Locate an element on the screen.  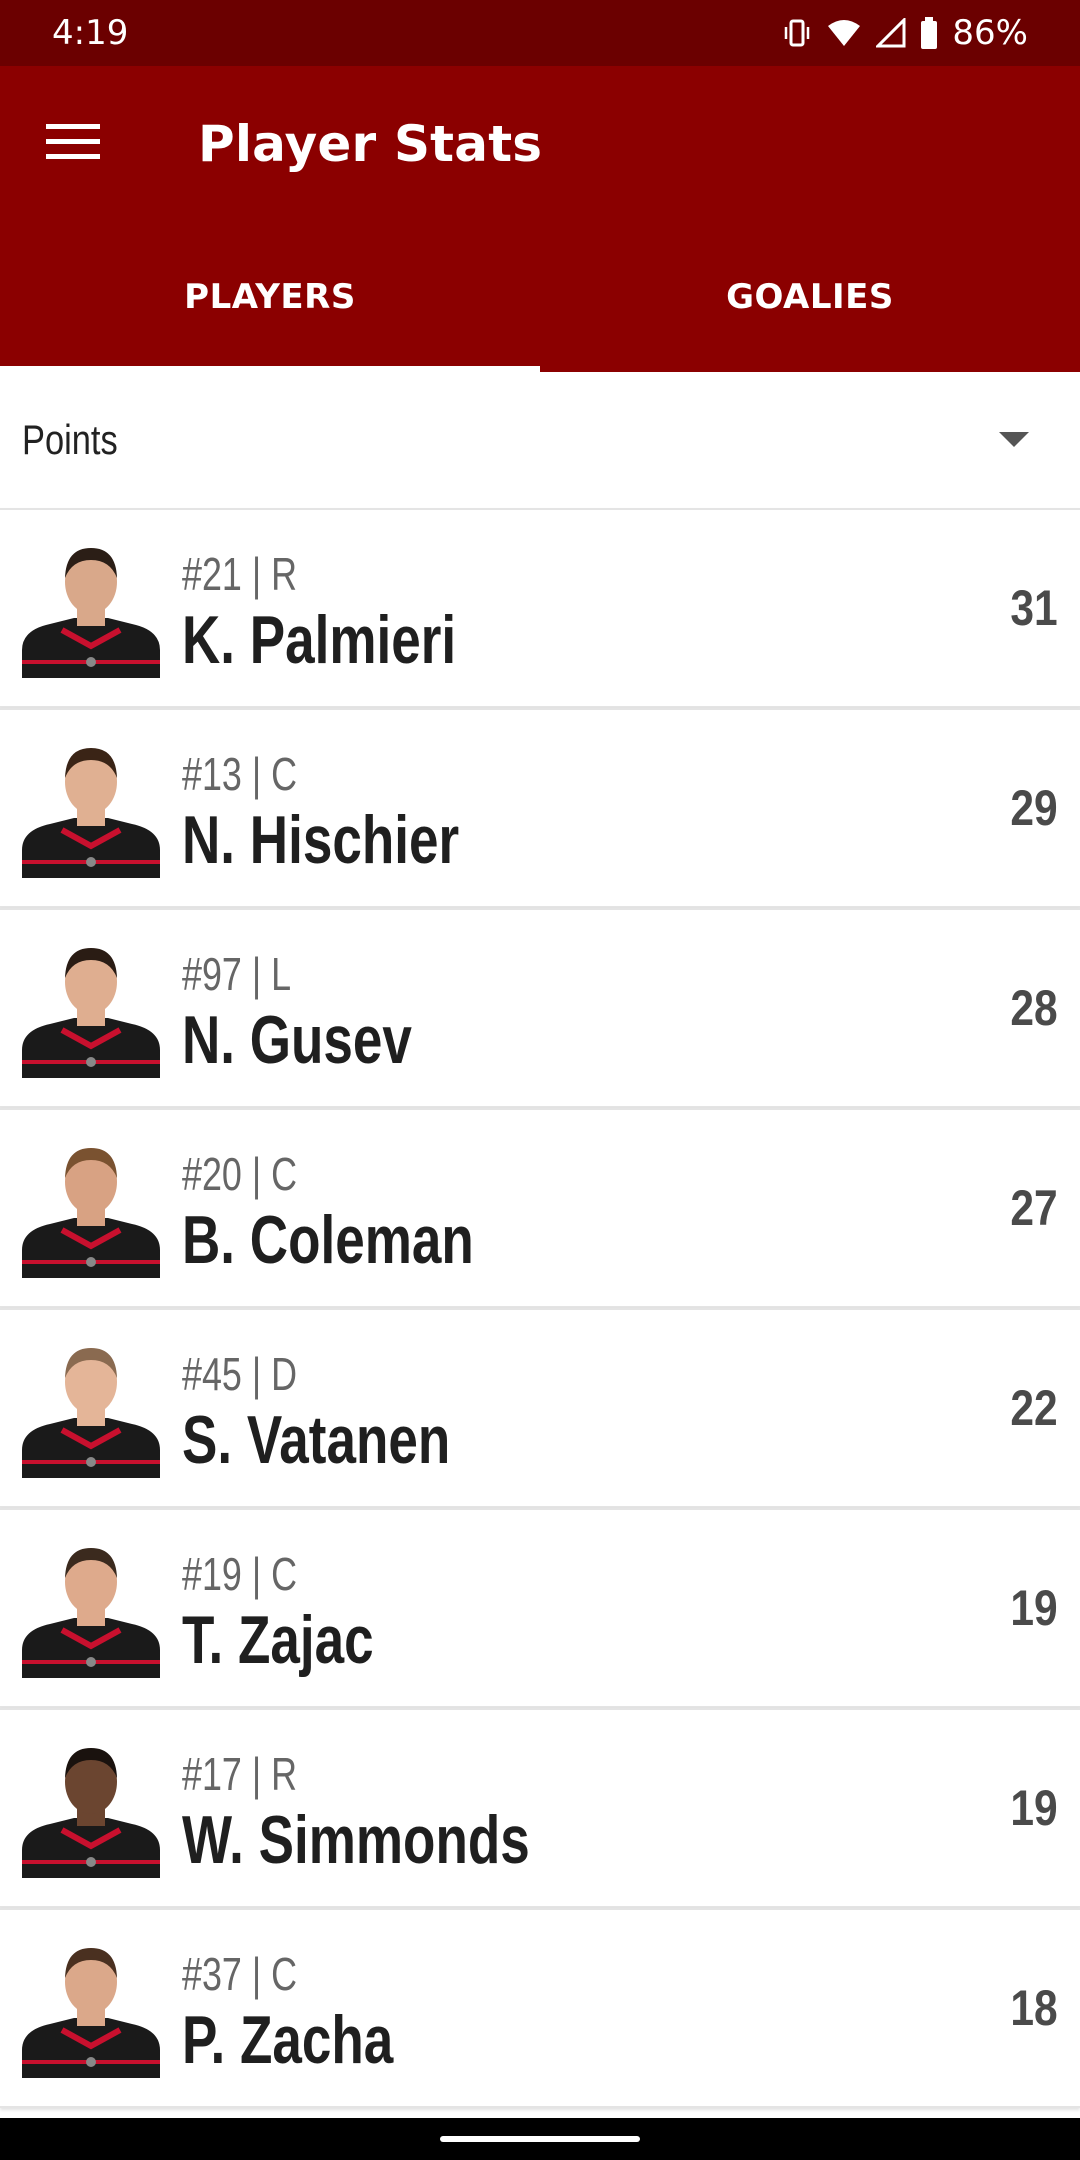
player-row: #20 | C B. Coleman 27 is located at coordinates (540, 1208).